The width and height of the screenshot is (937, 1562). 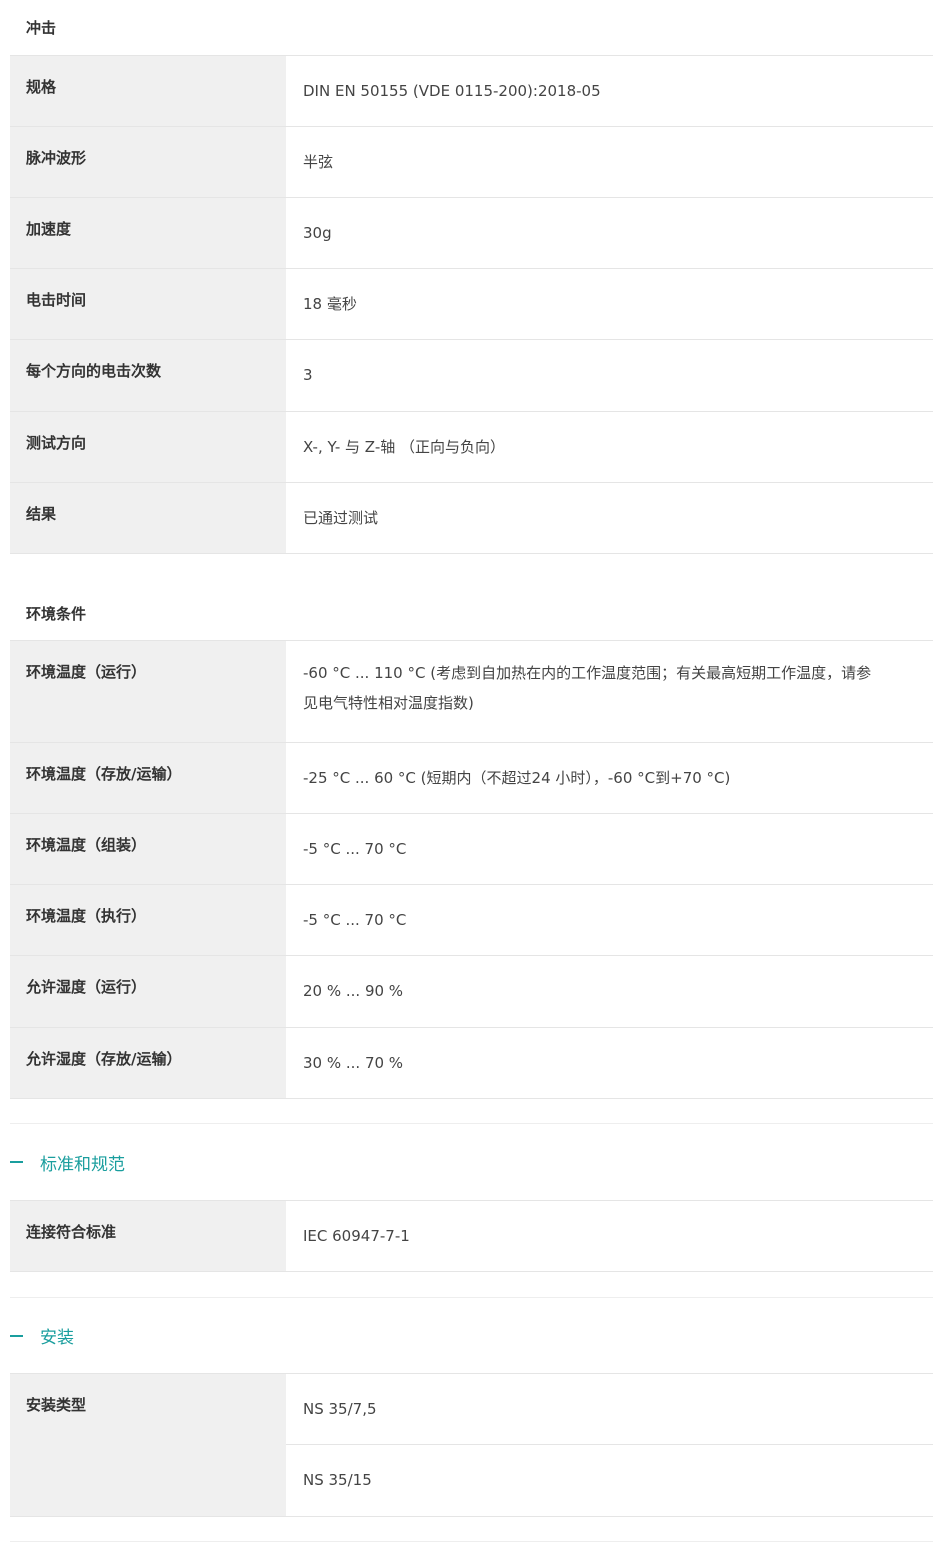 I want to click on row-label: 测试方向, so click(x=148, y=447).